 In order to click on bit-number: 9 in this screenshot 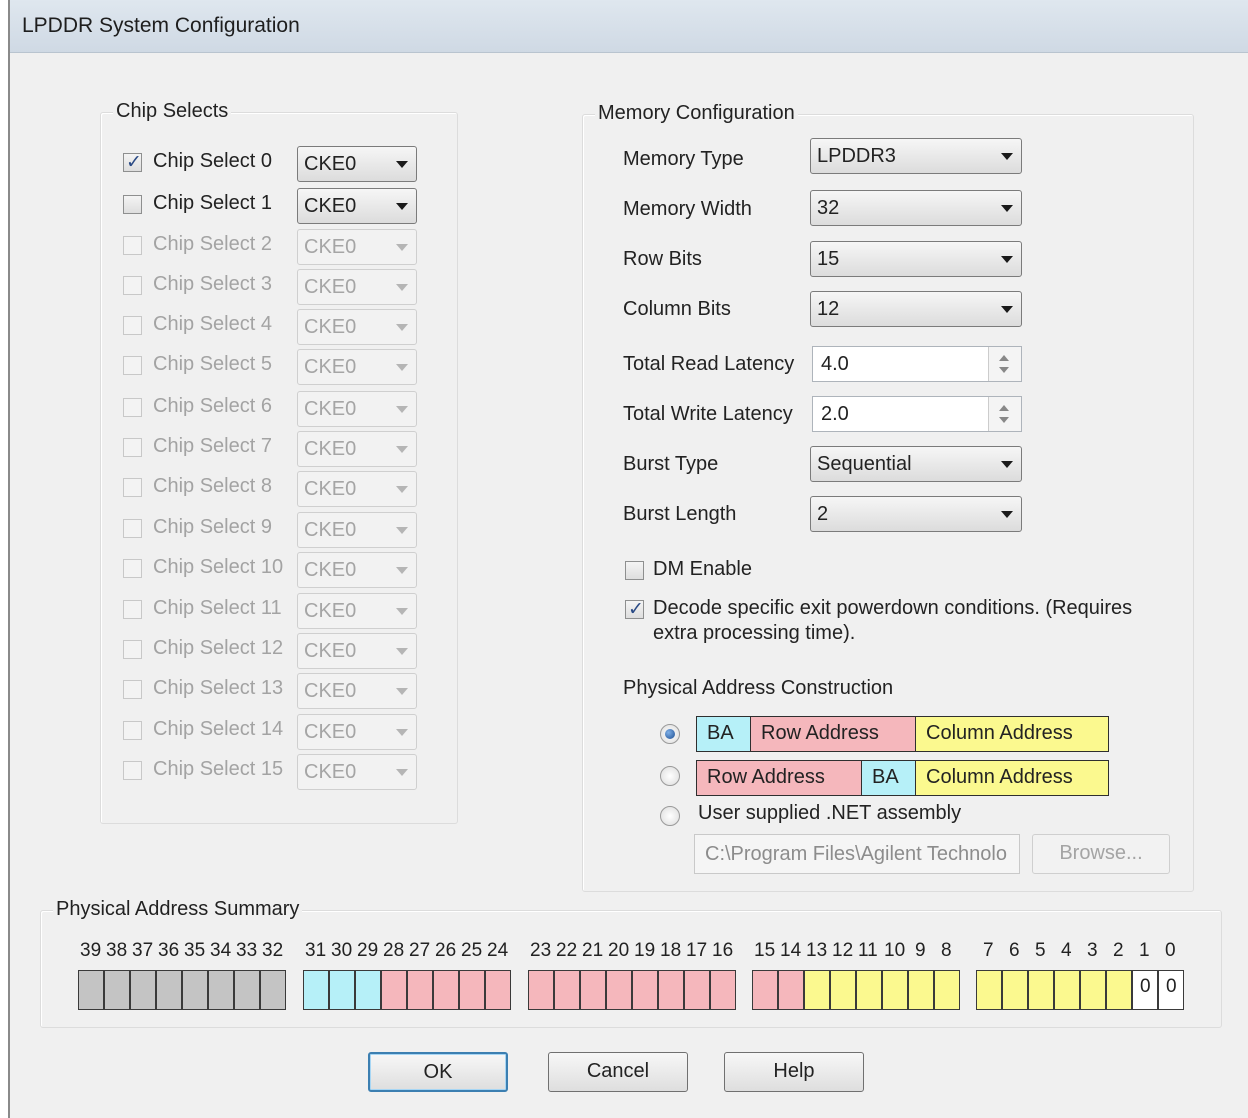, I will do `click(920, 950)`.